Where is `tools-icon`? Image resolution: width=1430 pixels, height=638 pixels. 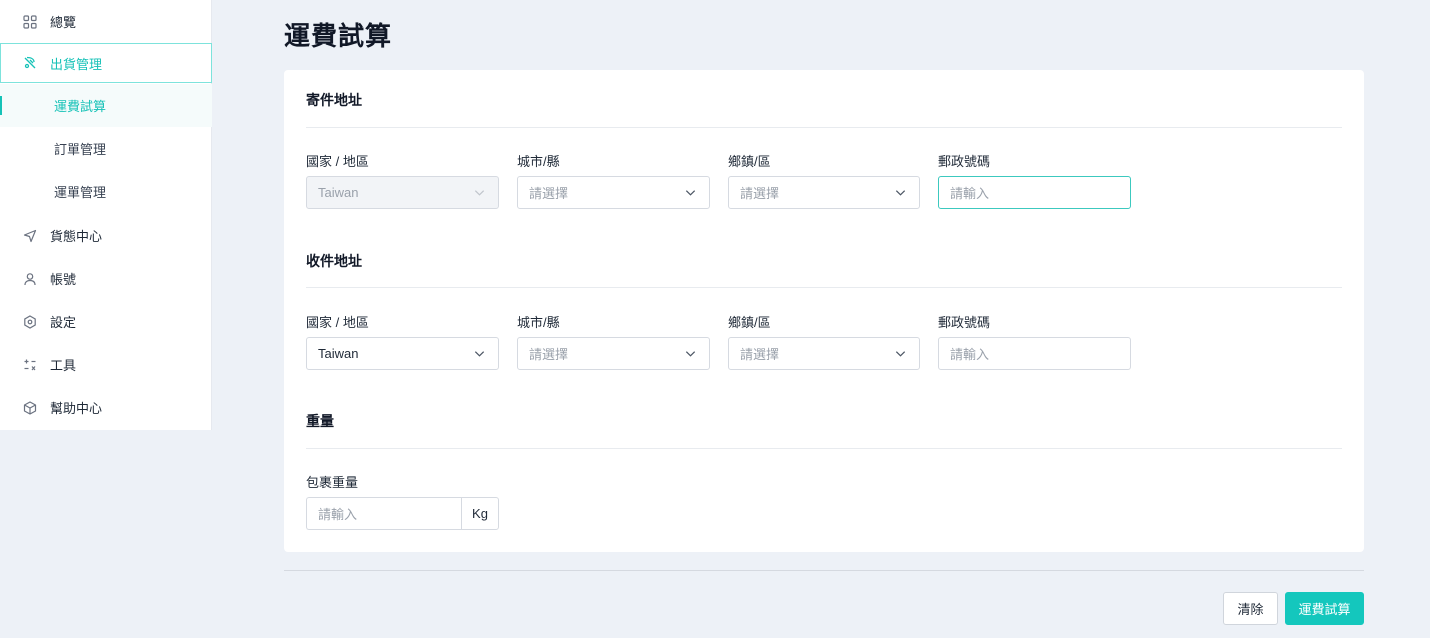
tools-icon is located at coordinates (30, 365).